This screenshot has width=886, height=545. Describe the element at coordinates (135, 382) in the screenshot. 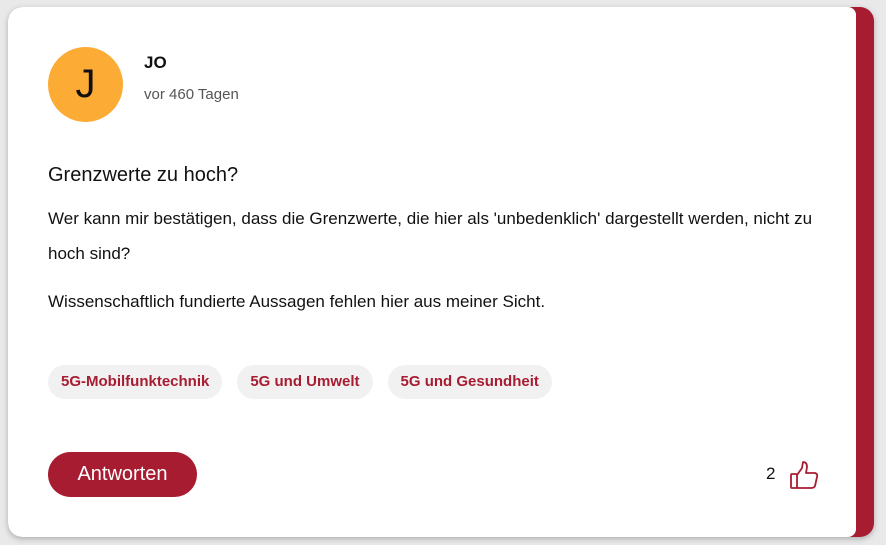

I see `tag-5g-mobilfunktechnik: 5G-Mobilfunktechnik` at that location.